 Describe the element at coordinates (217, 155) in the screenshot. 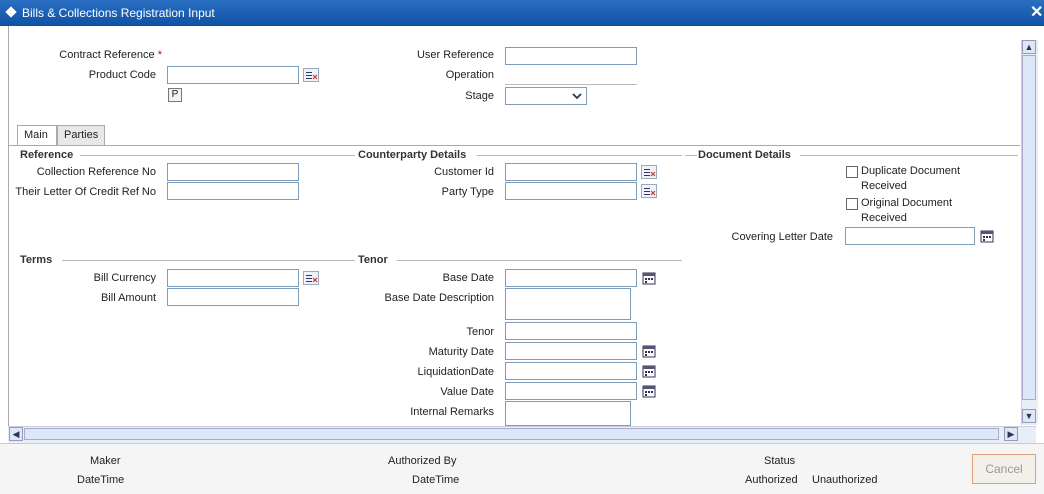

I see `reference-rule` at that location.